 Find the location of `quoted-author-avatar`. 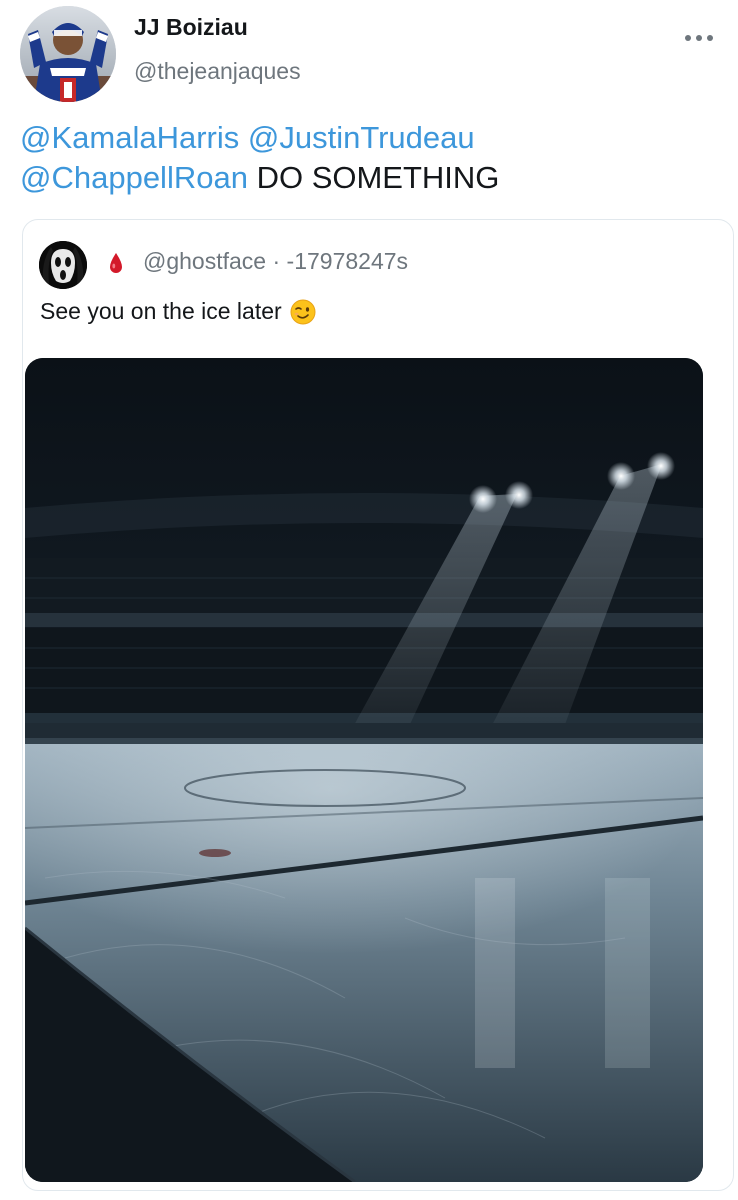

quoted-author-avatar is located at coordinates (63, 265).